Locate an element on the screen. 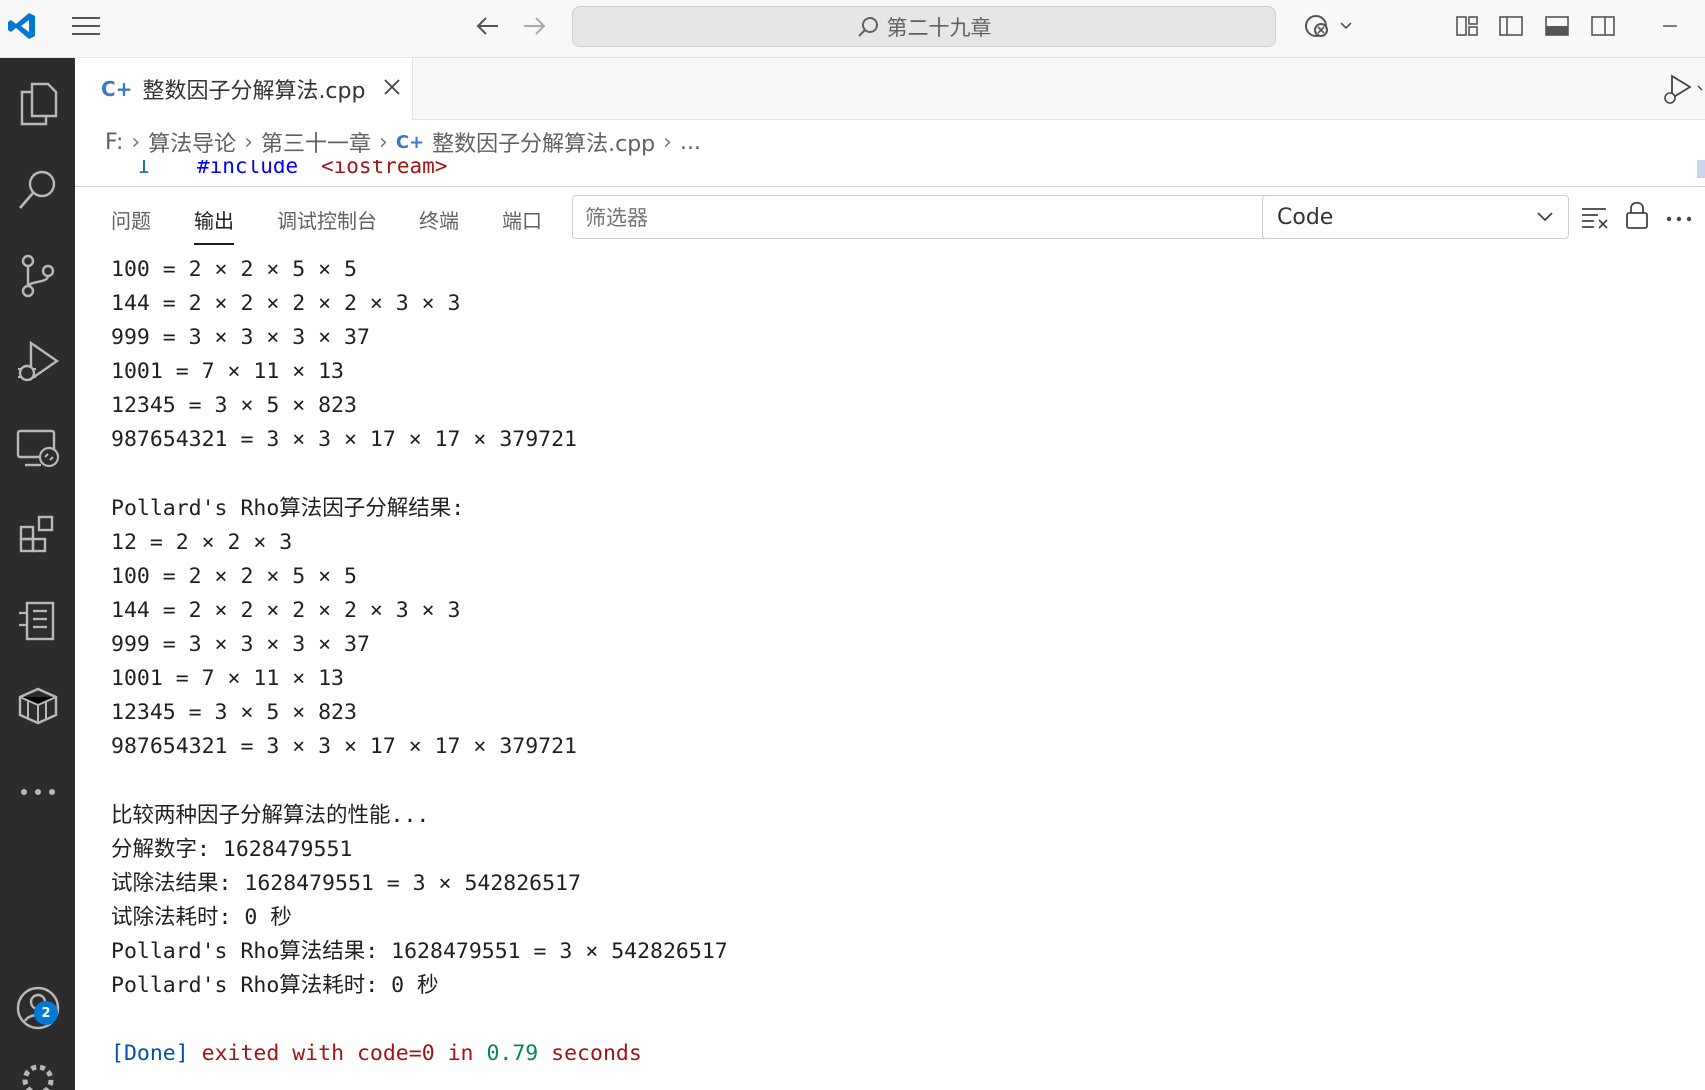 The width and height of the screenshot is (1705, 1090). command-center-search: 第二十九章 is located at coordinates (924, 26).